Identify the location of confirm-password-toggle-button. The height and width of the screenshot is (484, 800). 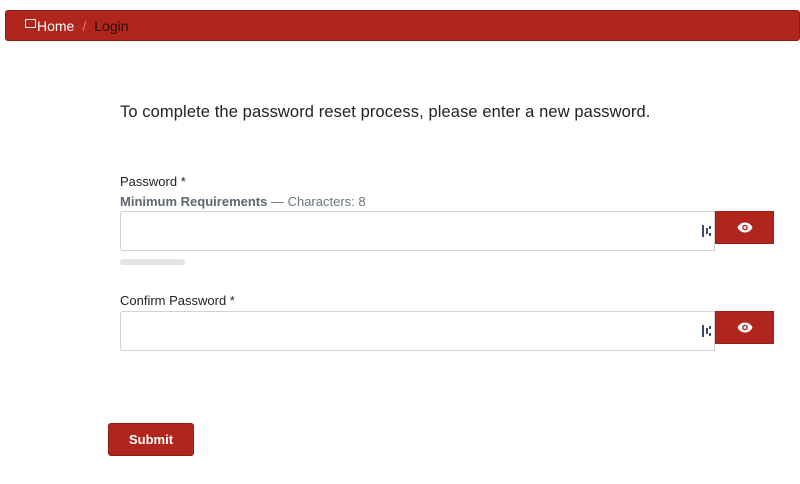
(744, 327).